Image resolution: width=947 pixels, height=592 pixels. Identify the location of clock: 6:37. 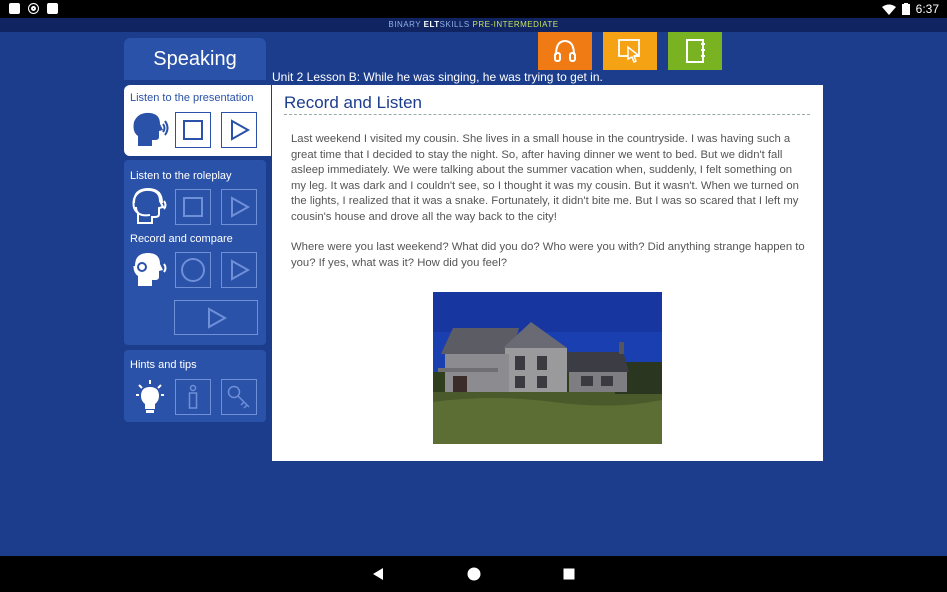
(927, 9).